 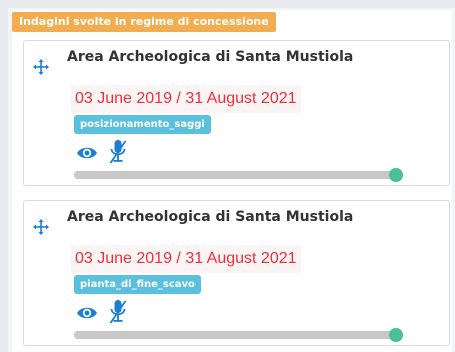 What do you see at coordinates (227, 4) in the screenshot?
I see `background-top` at bounding box center [227, 4].